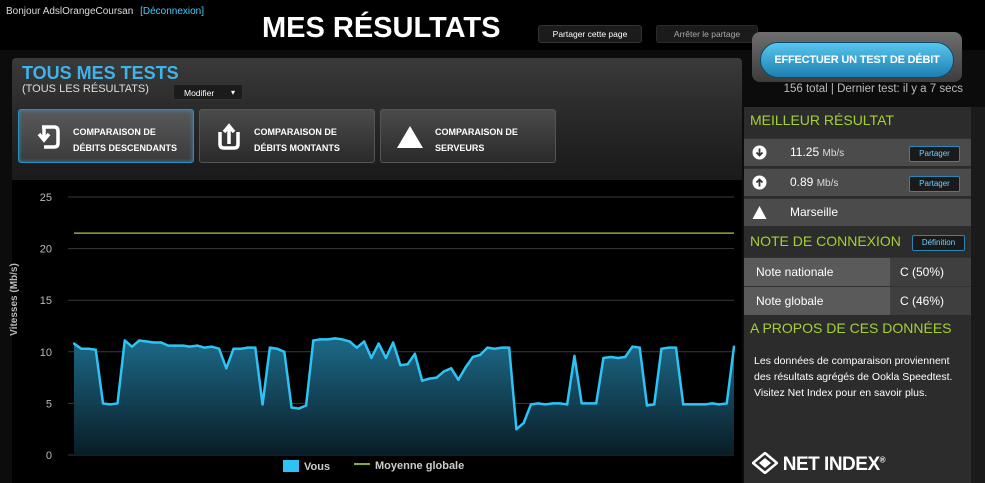 This screenshot has width=985, height=483. Describe the element at coordinates (934, 154) in the screenshot. I see `share-download-button: Partager` at that location.